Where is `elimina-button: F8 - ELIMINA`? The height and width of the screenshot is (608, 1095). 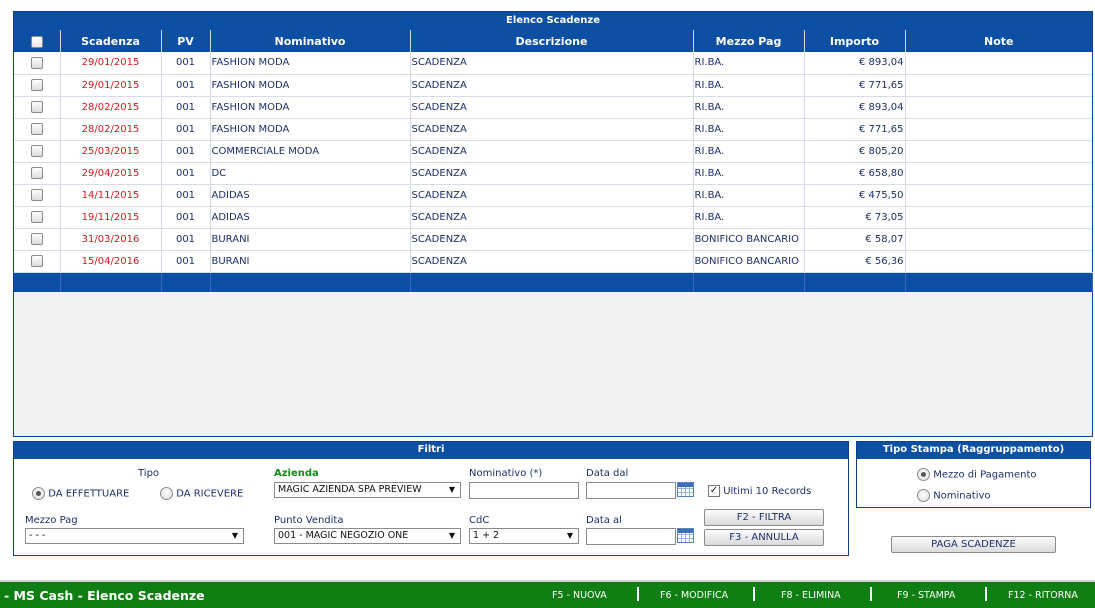 elimina-button: F8 - ELIMINA is located at coordinates (811, 595).